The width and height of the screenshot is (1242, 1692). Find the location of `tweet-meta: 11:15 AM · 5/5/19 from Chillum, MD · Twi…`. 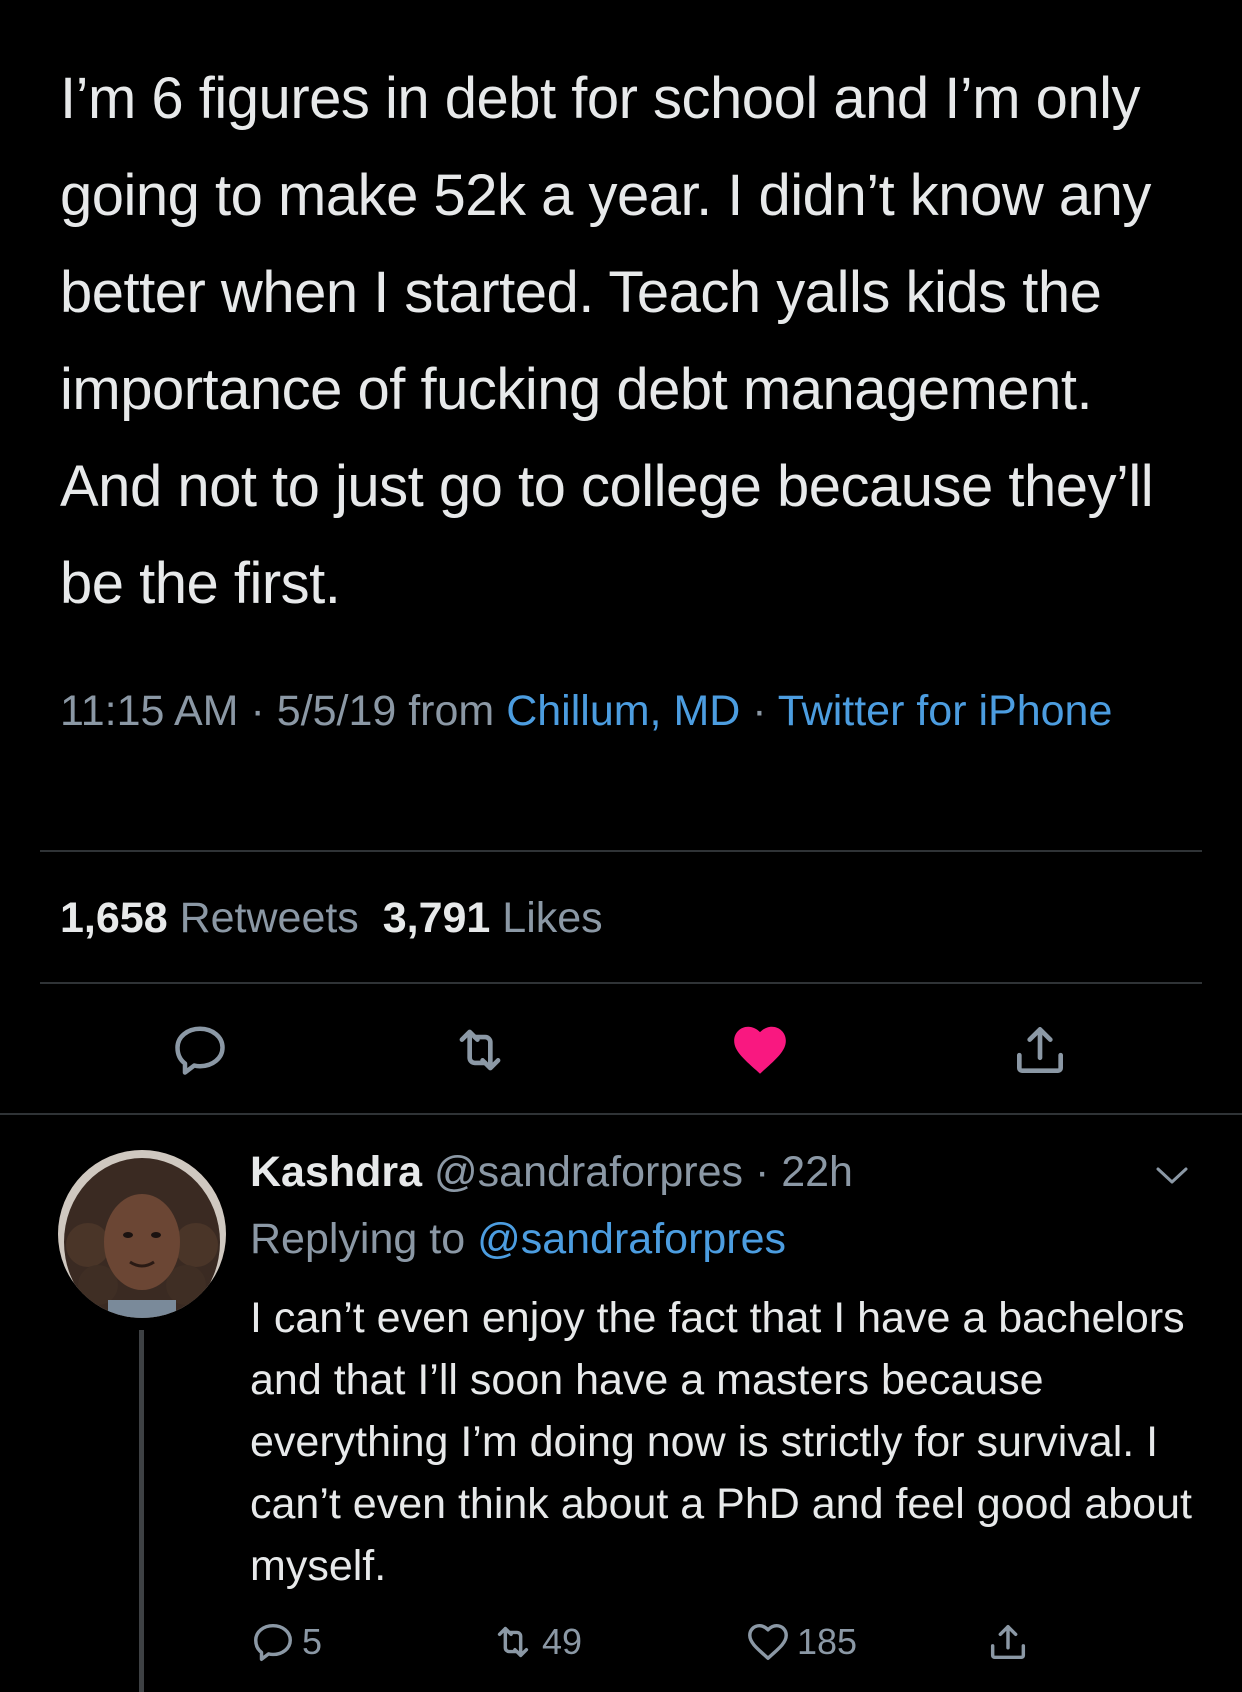

tweet-meta: 11:15 AM · 5/5/19 from Chillum, MD · Twi… is located at coordinates (620, 711).